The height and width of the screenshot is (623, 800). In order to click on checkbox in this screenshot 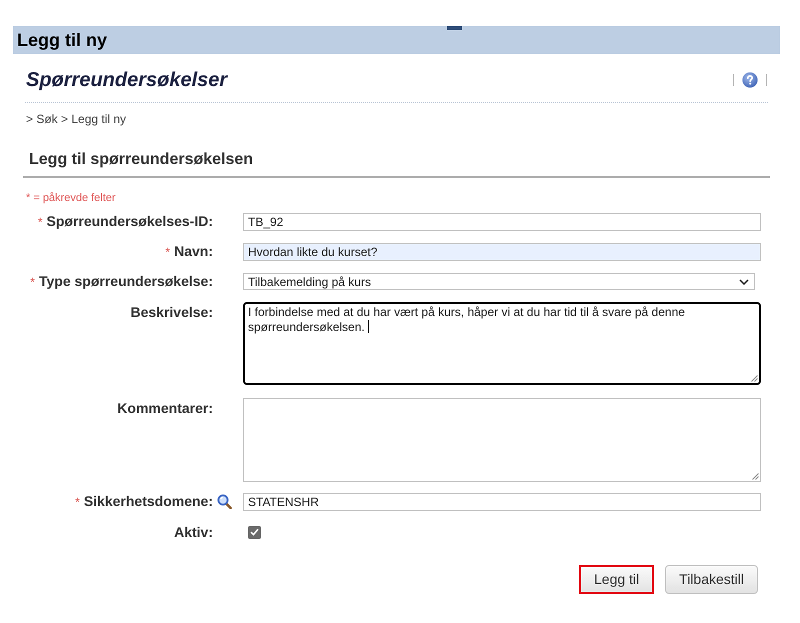, I will do `click(254, 532)`.